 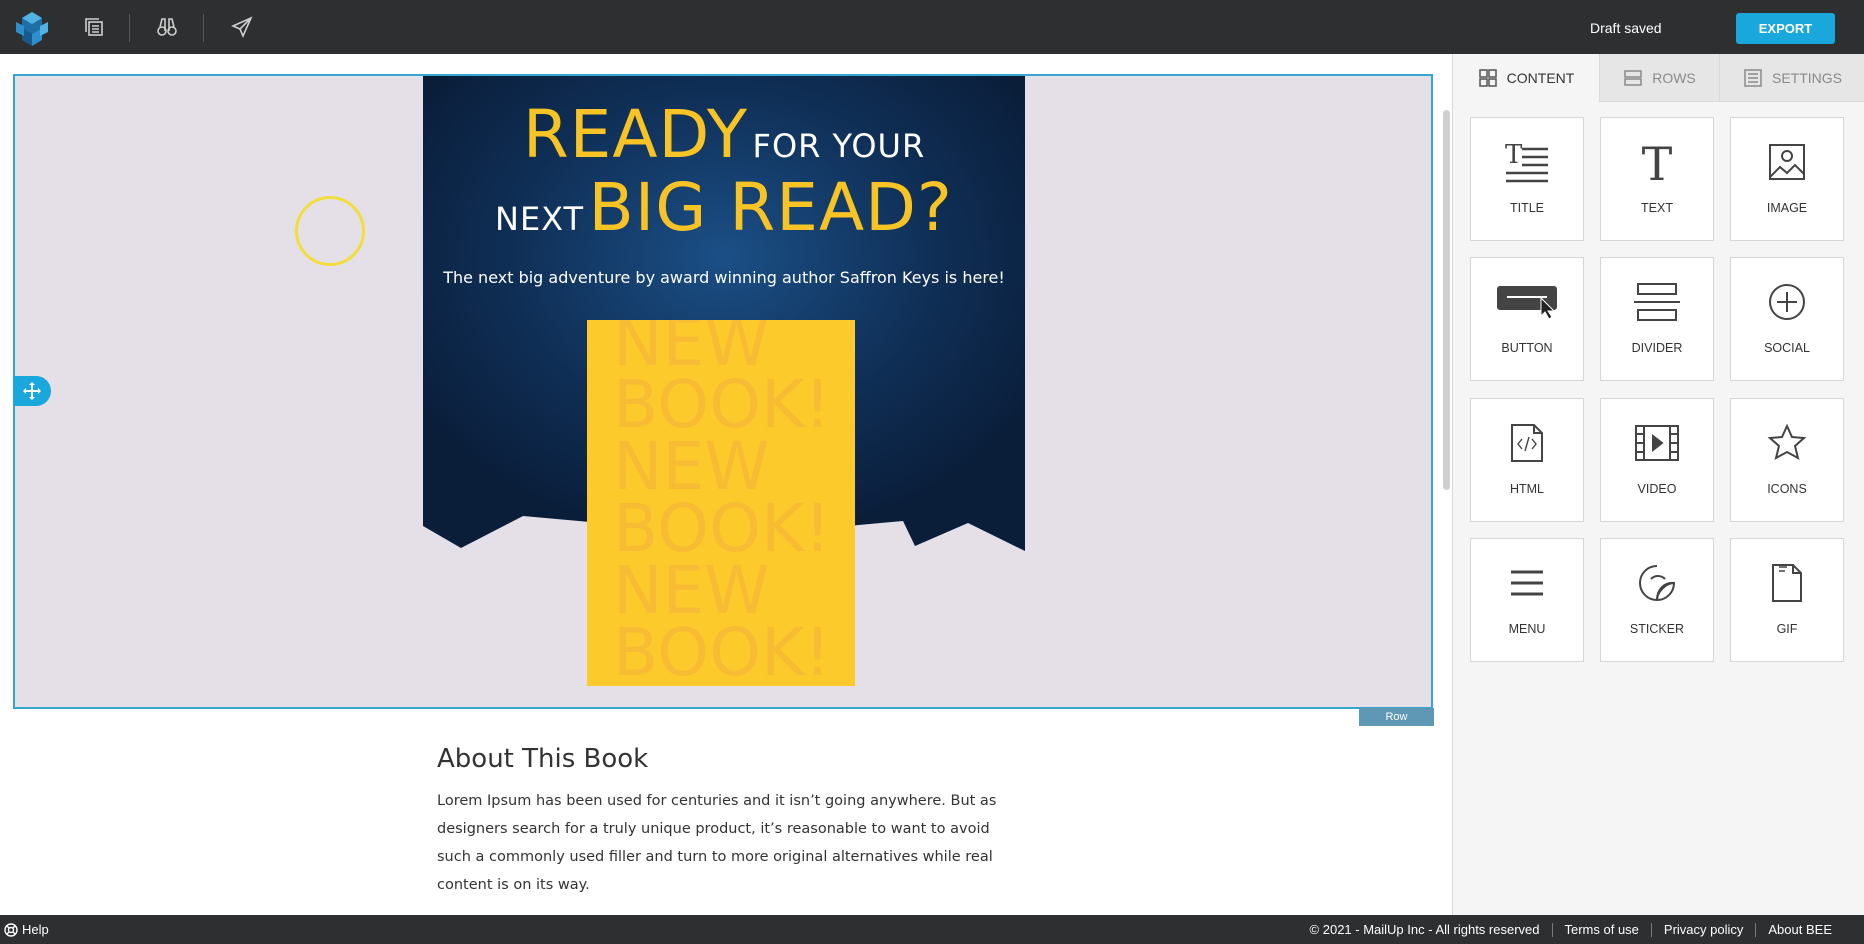 I want to click on hero-headline-line1: READY FOR YOUR, so click(x=724, y=134).